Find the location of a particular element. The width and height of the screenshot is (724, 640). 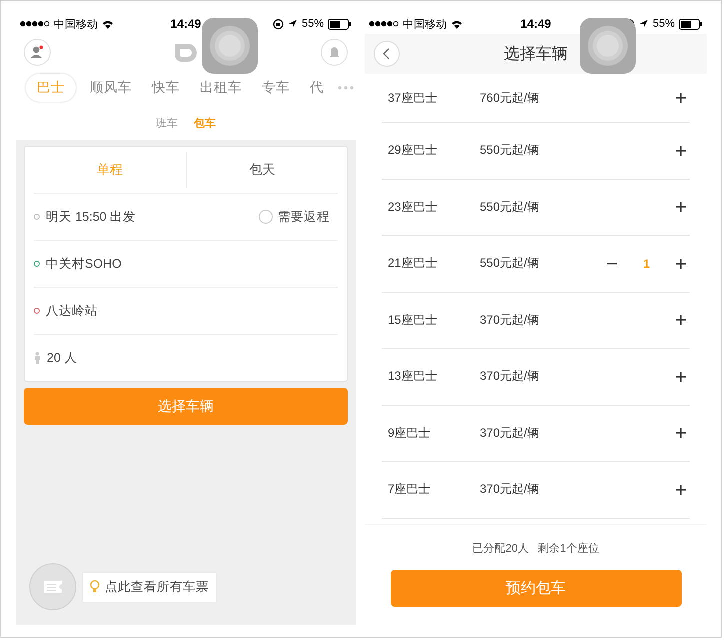

vehicle-name: 29座巴士 is located at coordinates (413, 151).